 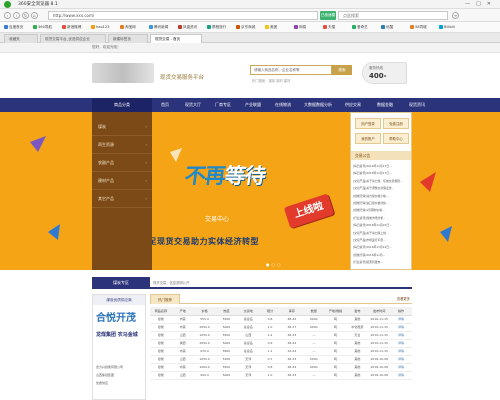 I want to click on site-logo, so click(x=123, y=73).